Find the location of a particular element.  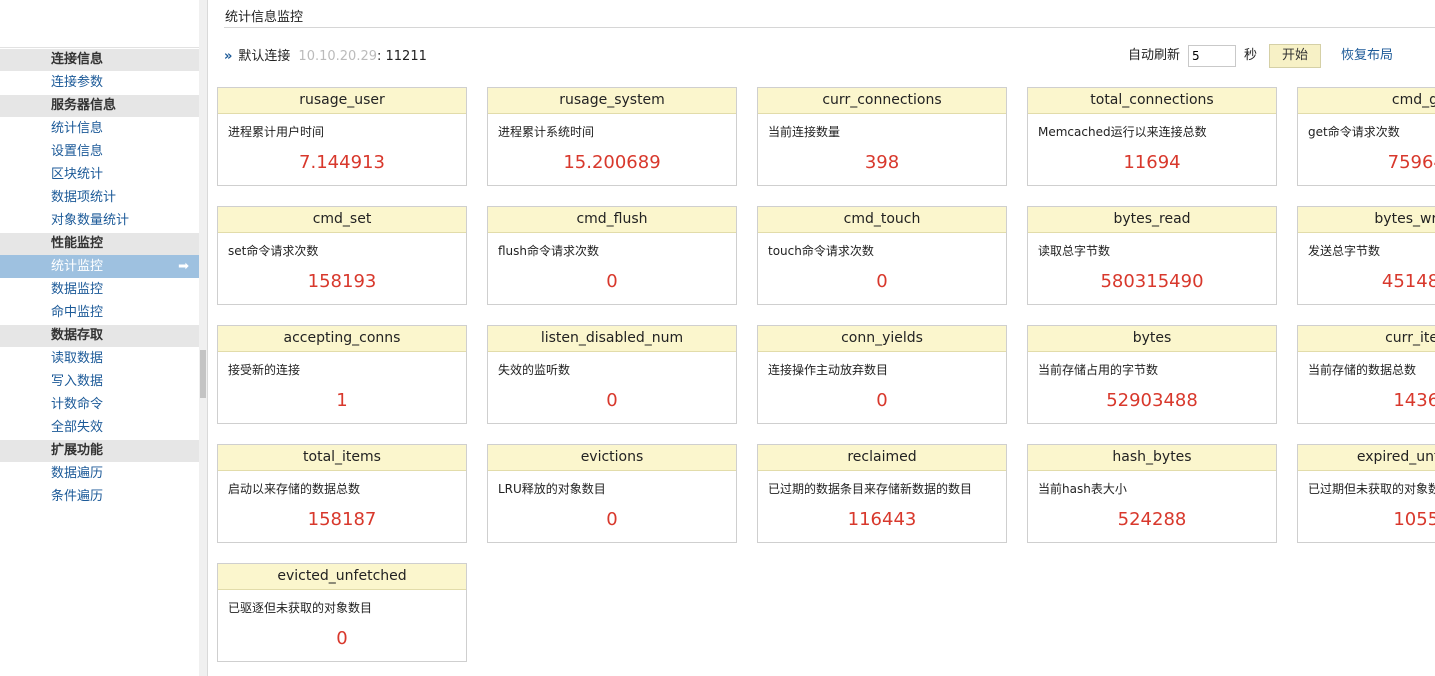

stat-card: listen_disabled_num 失效的监听数 0 is located at coordinates (612, 374).